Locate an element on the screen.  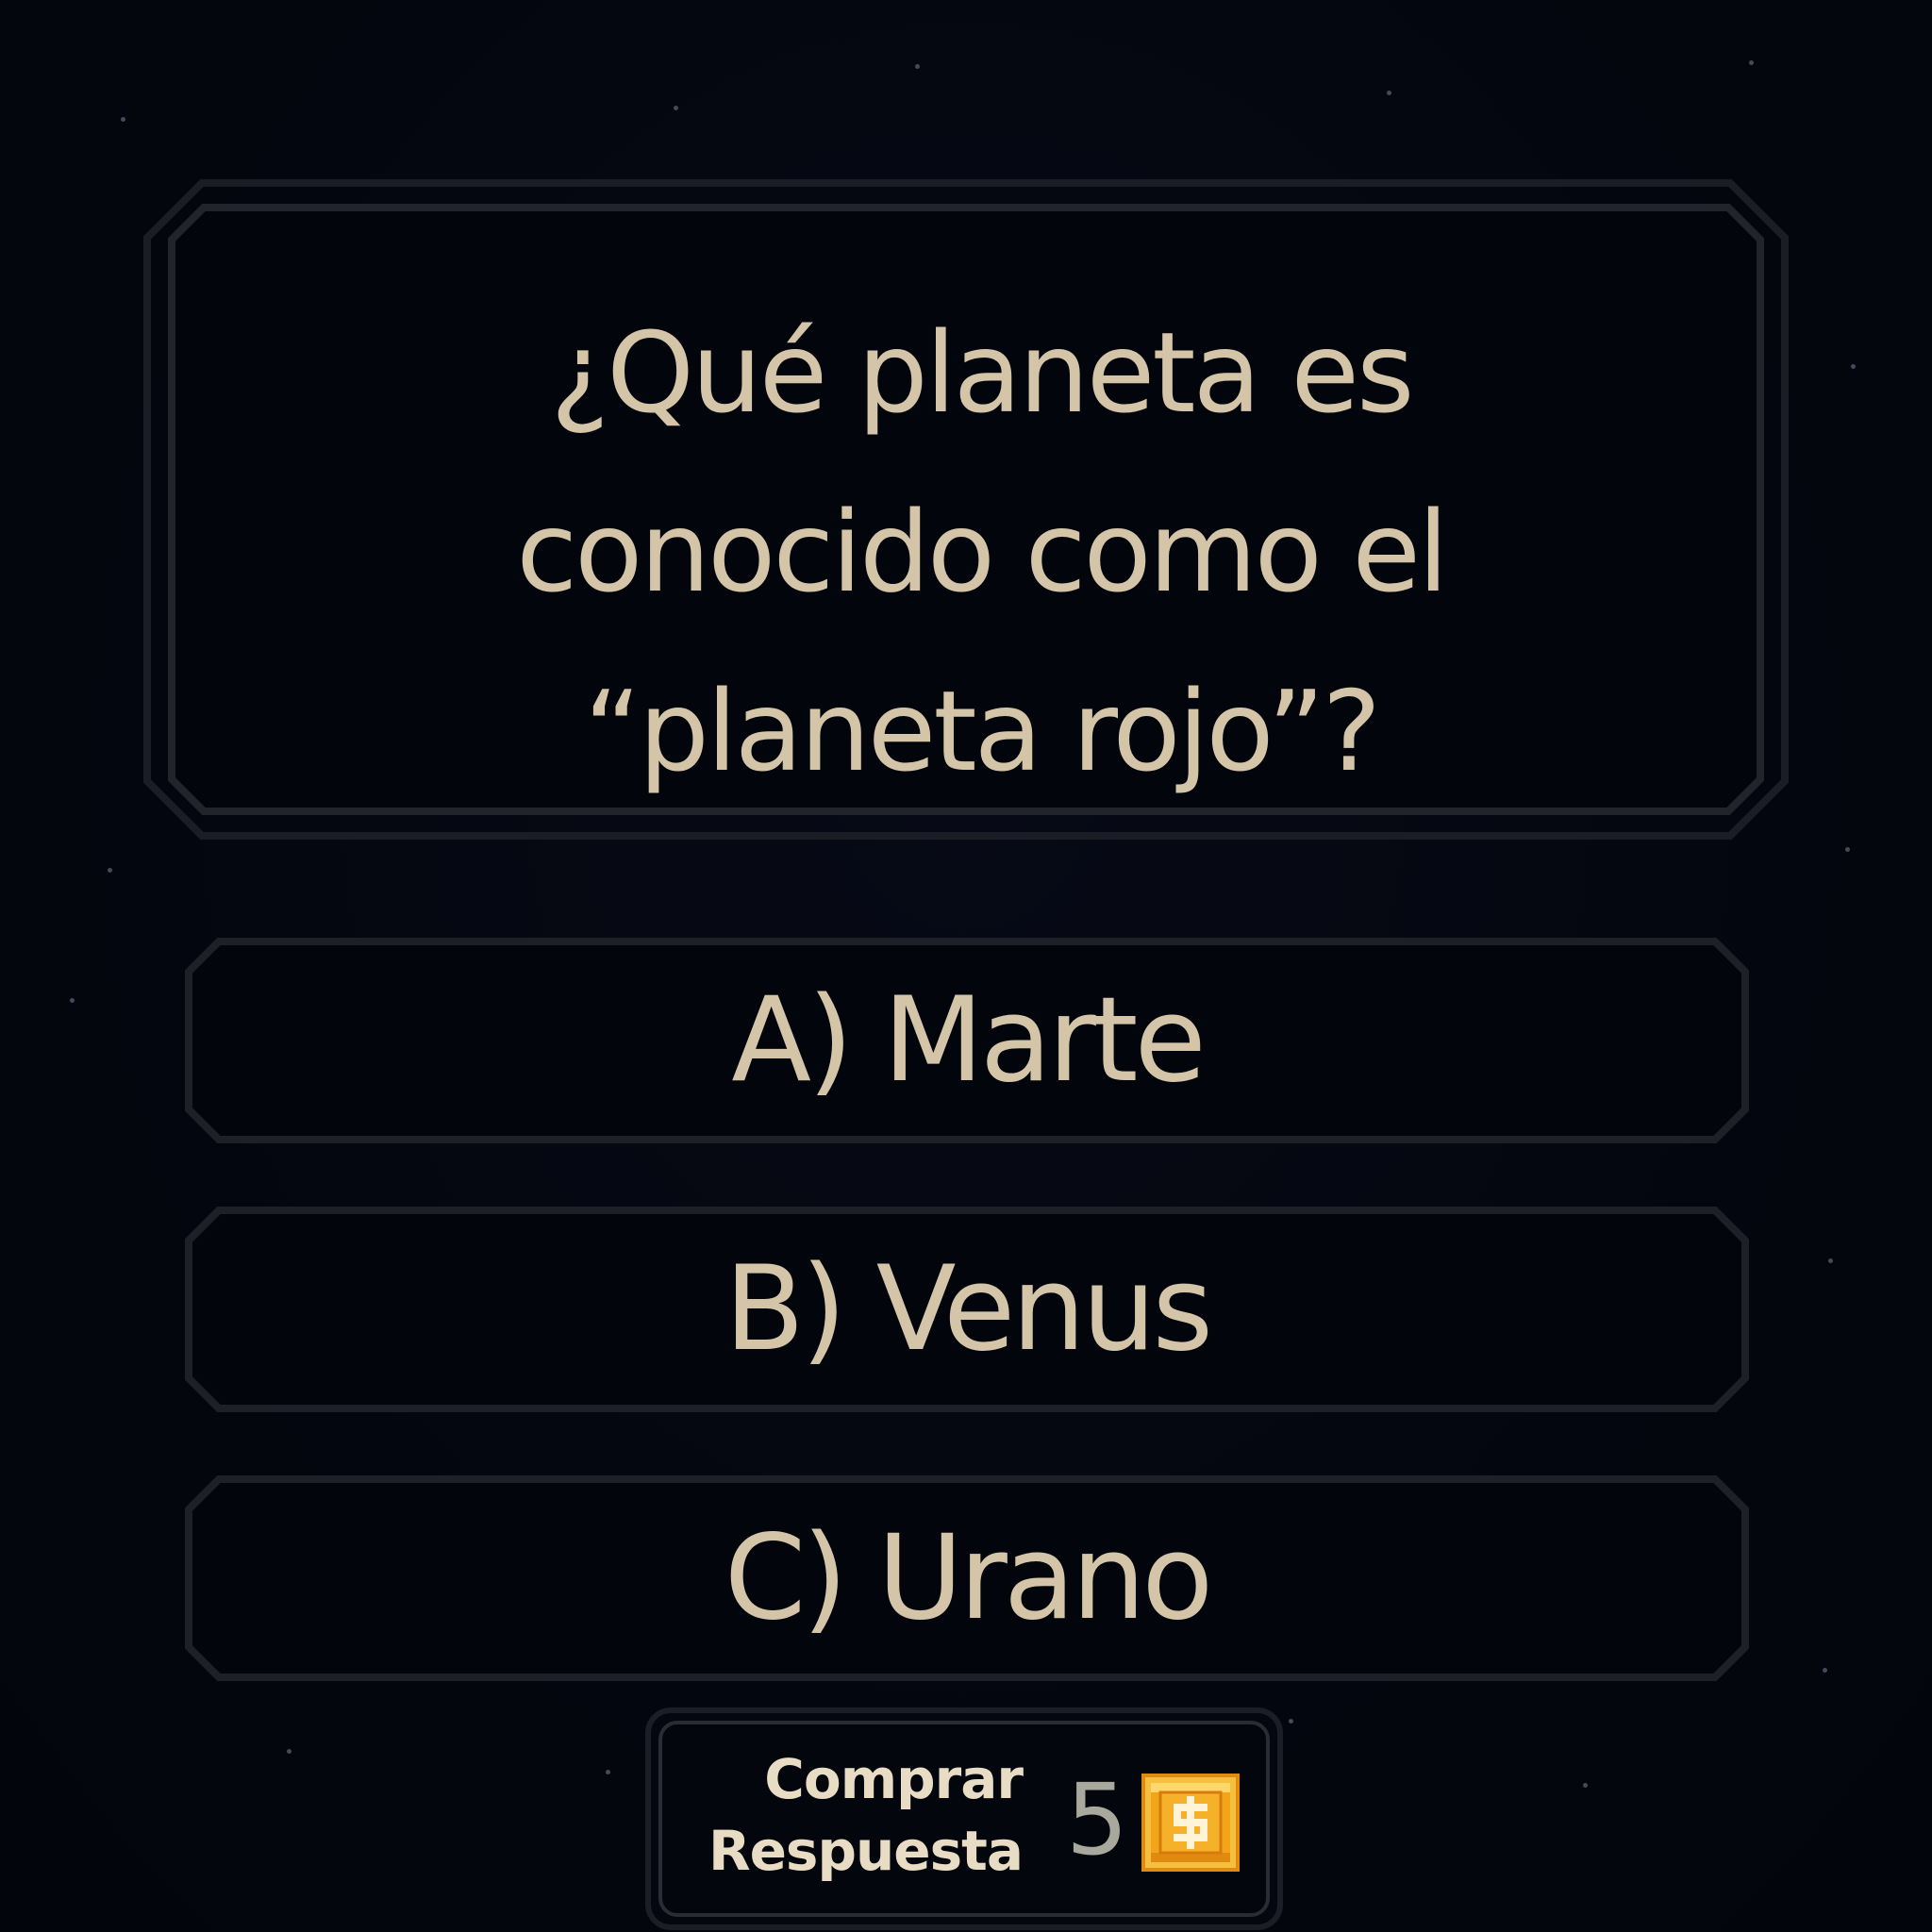
answer-option-c: C) Urano is located at coordinates (967, 1578).